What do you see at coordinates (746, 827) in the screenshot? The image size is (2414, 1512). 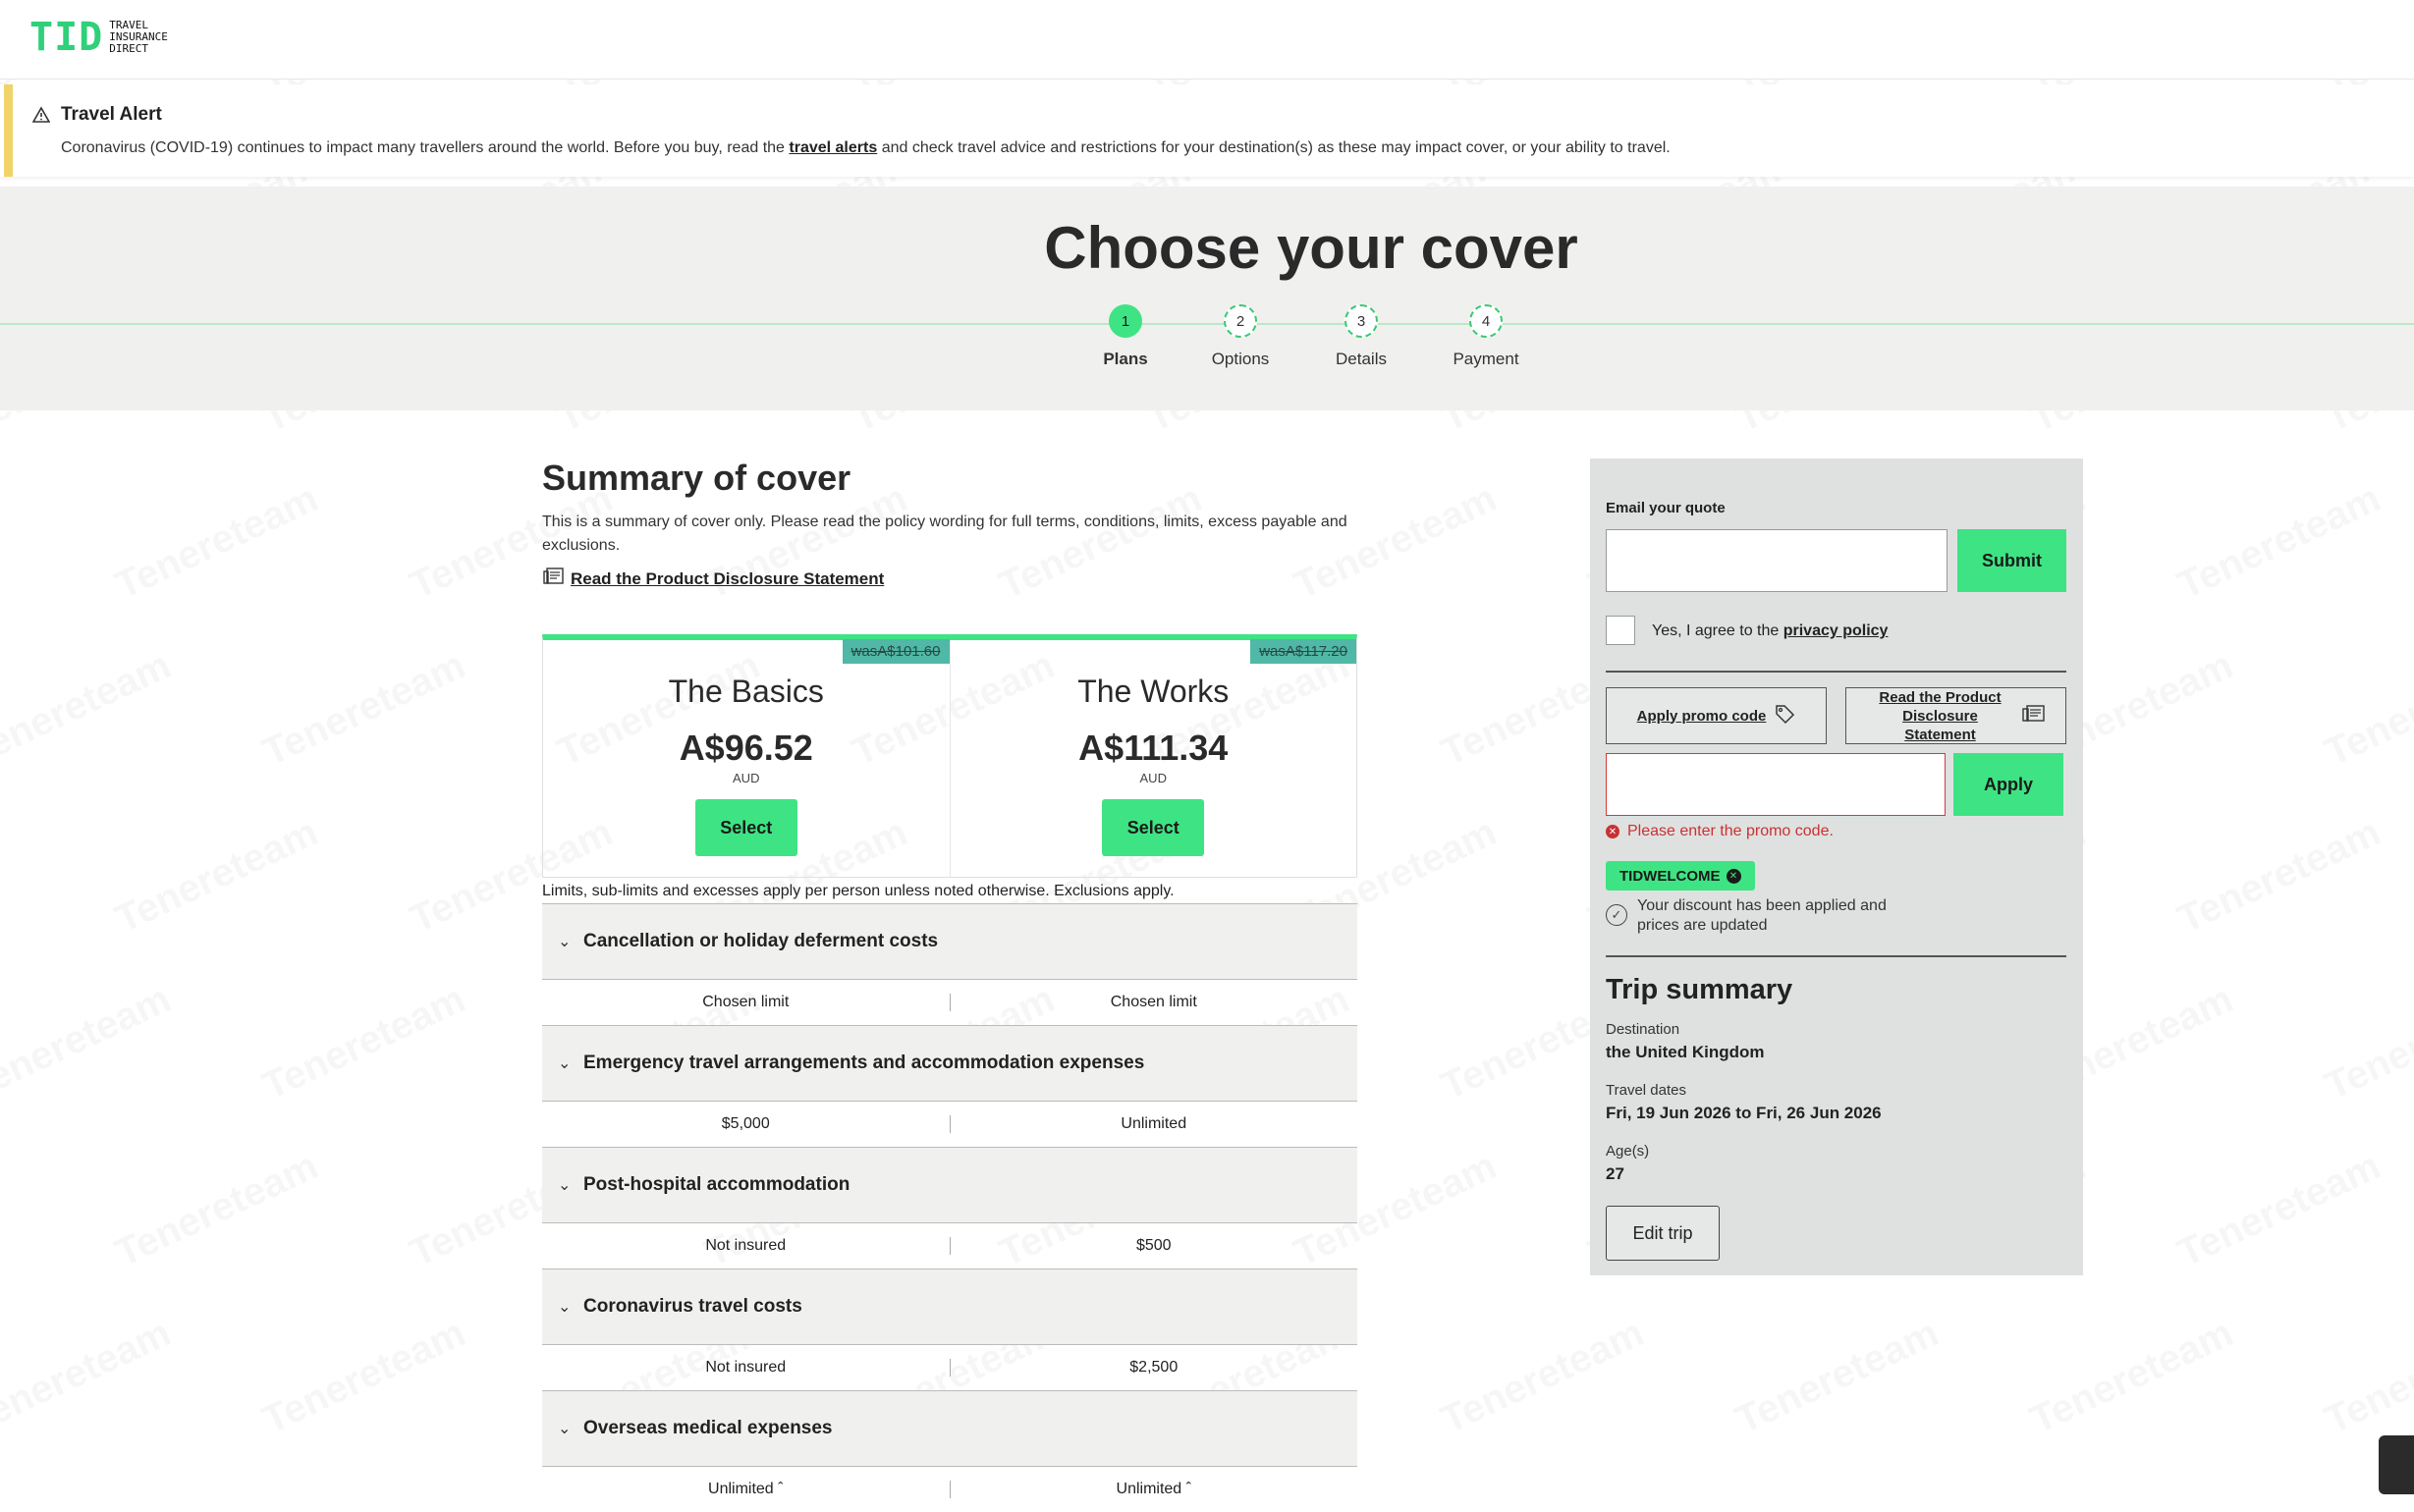 I see `select-basics-button: Select` at bounding box center [746, 827].